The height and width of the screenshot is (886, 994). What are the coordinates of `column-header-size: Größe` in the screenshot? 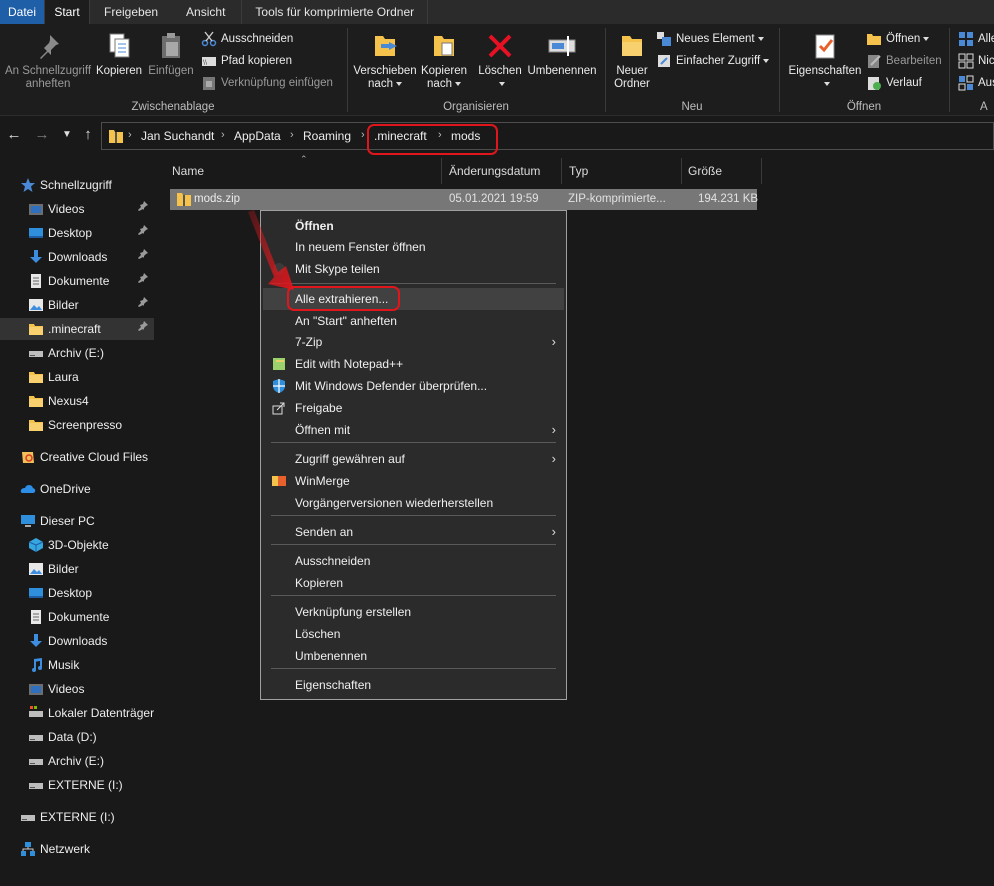 It's located at (722, 171).